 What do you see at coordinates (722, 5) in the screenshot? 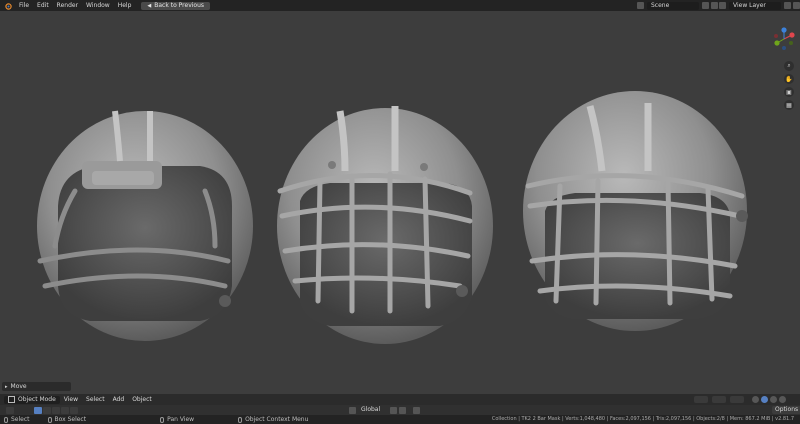
I see `view-layer-icon` at bounding box center [722, 5].